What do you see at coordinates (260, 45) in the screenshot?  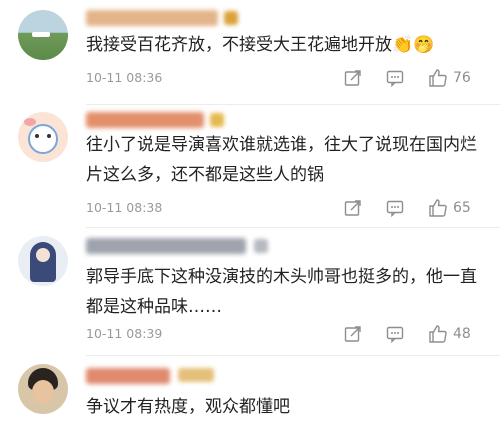 I see `comment-text: 我接受百花齐放，不接受大王花遍地开放👏🤭` at bounding box center [260, 45].